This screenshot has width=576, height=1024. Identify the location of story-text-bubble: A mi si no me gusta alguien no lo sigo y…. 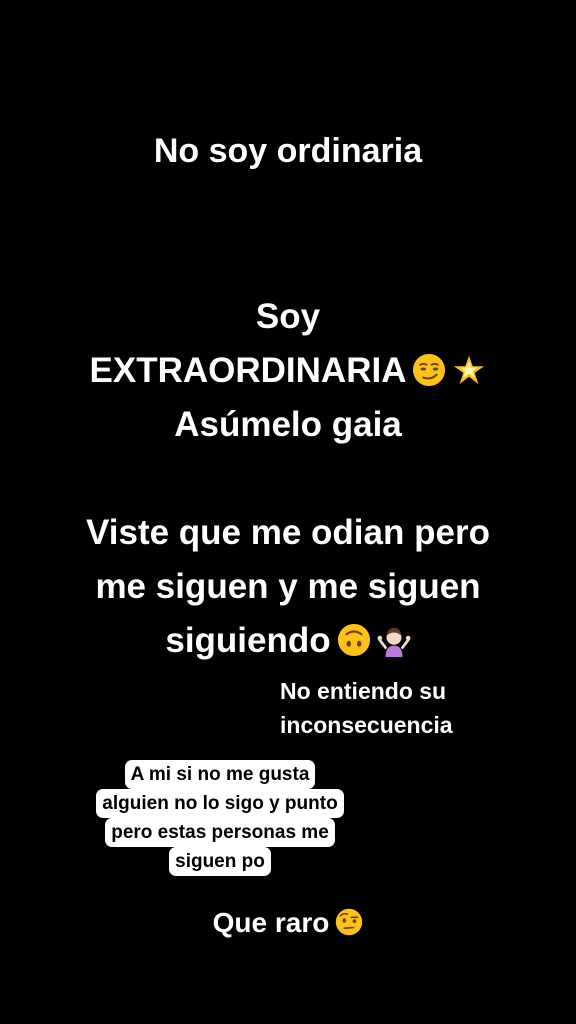
(220, 818).